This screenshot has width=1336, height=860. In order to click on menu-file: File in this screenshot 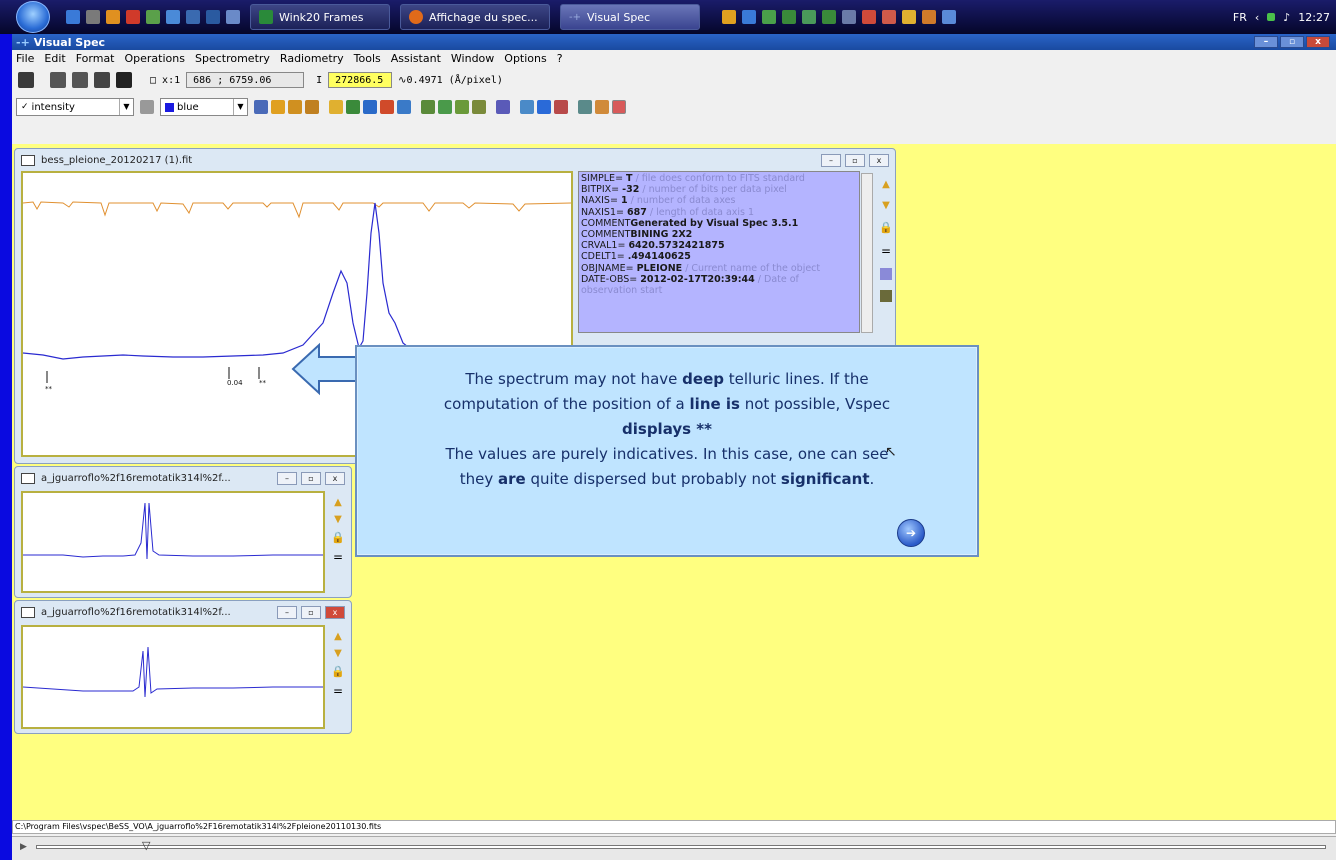, I will do `click(25, 58)`.